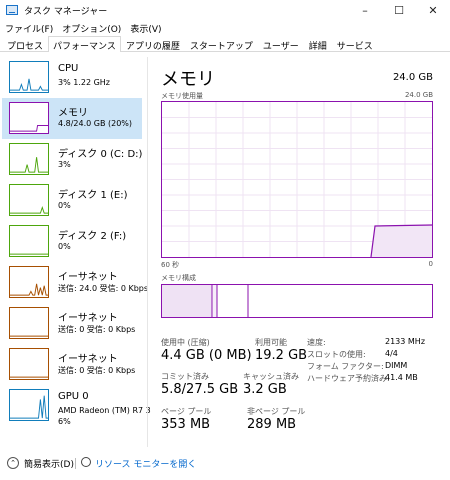  What do you see at coordinates (225, 28) in the screenshot?
I see `menu-bar: ファイル(F) オプション(O) 表示(V)` at bounding box center [225, 28].